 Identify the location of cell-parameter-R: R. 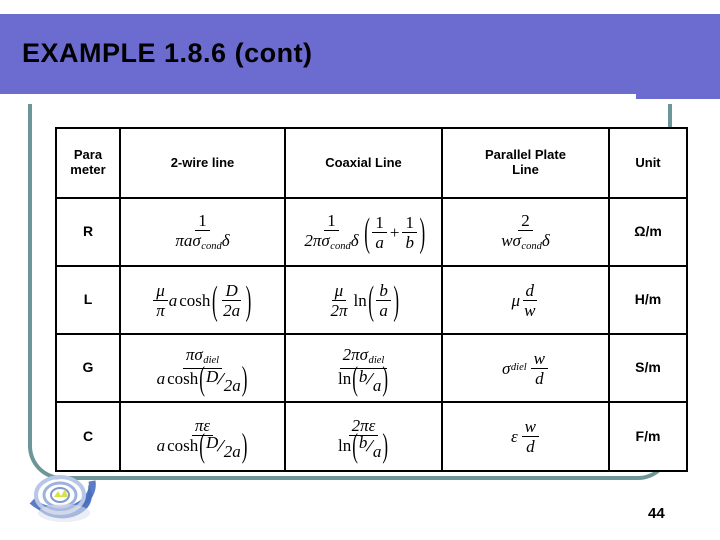
(88, 232).